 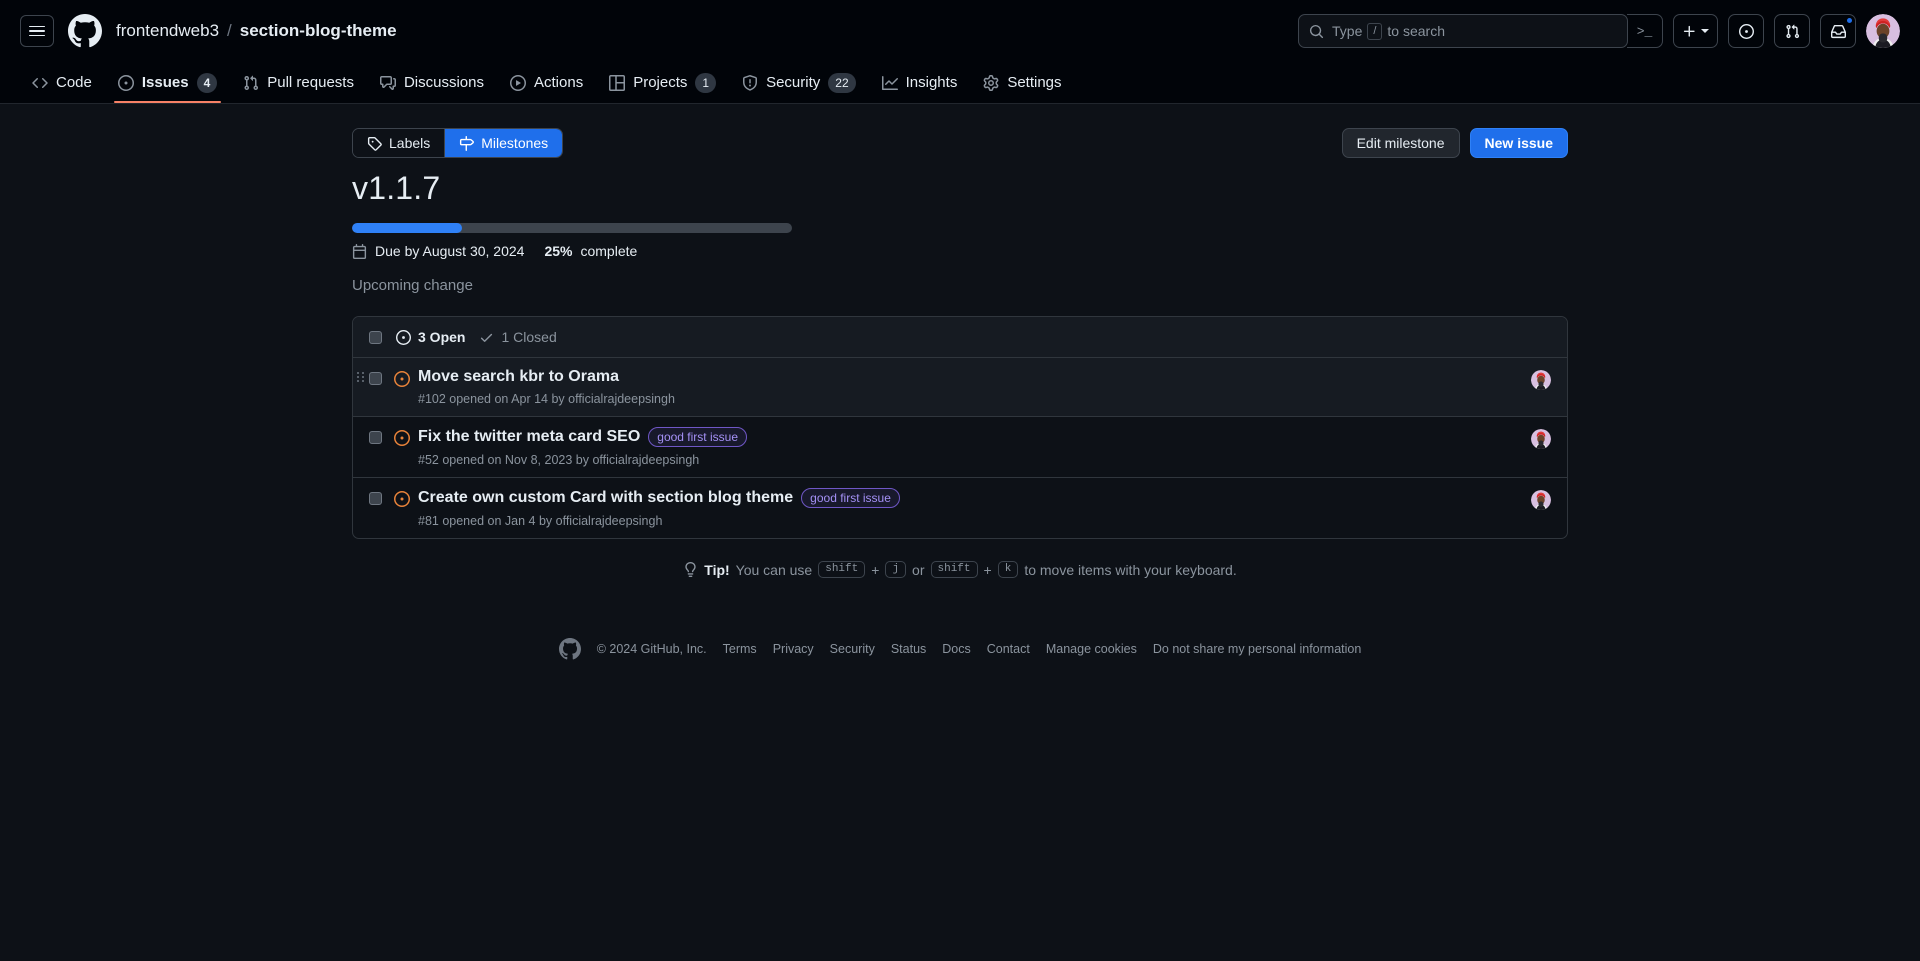 I want to click on breadcrumb-repo: section-blog-theme, so click(x=318, y=31).